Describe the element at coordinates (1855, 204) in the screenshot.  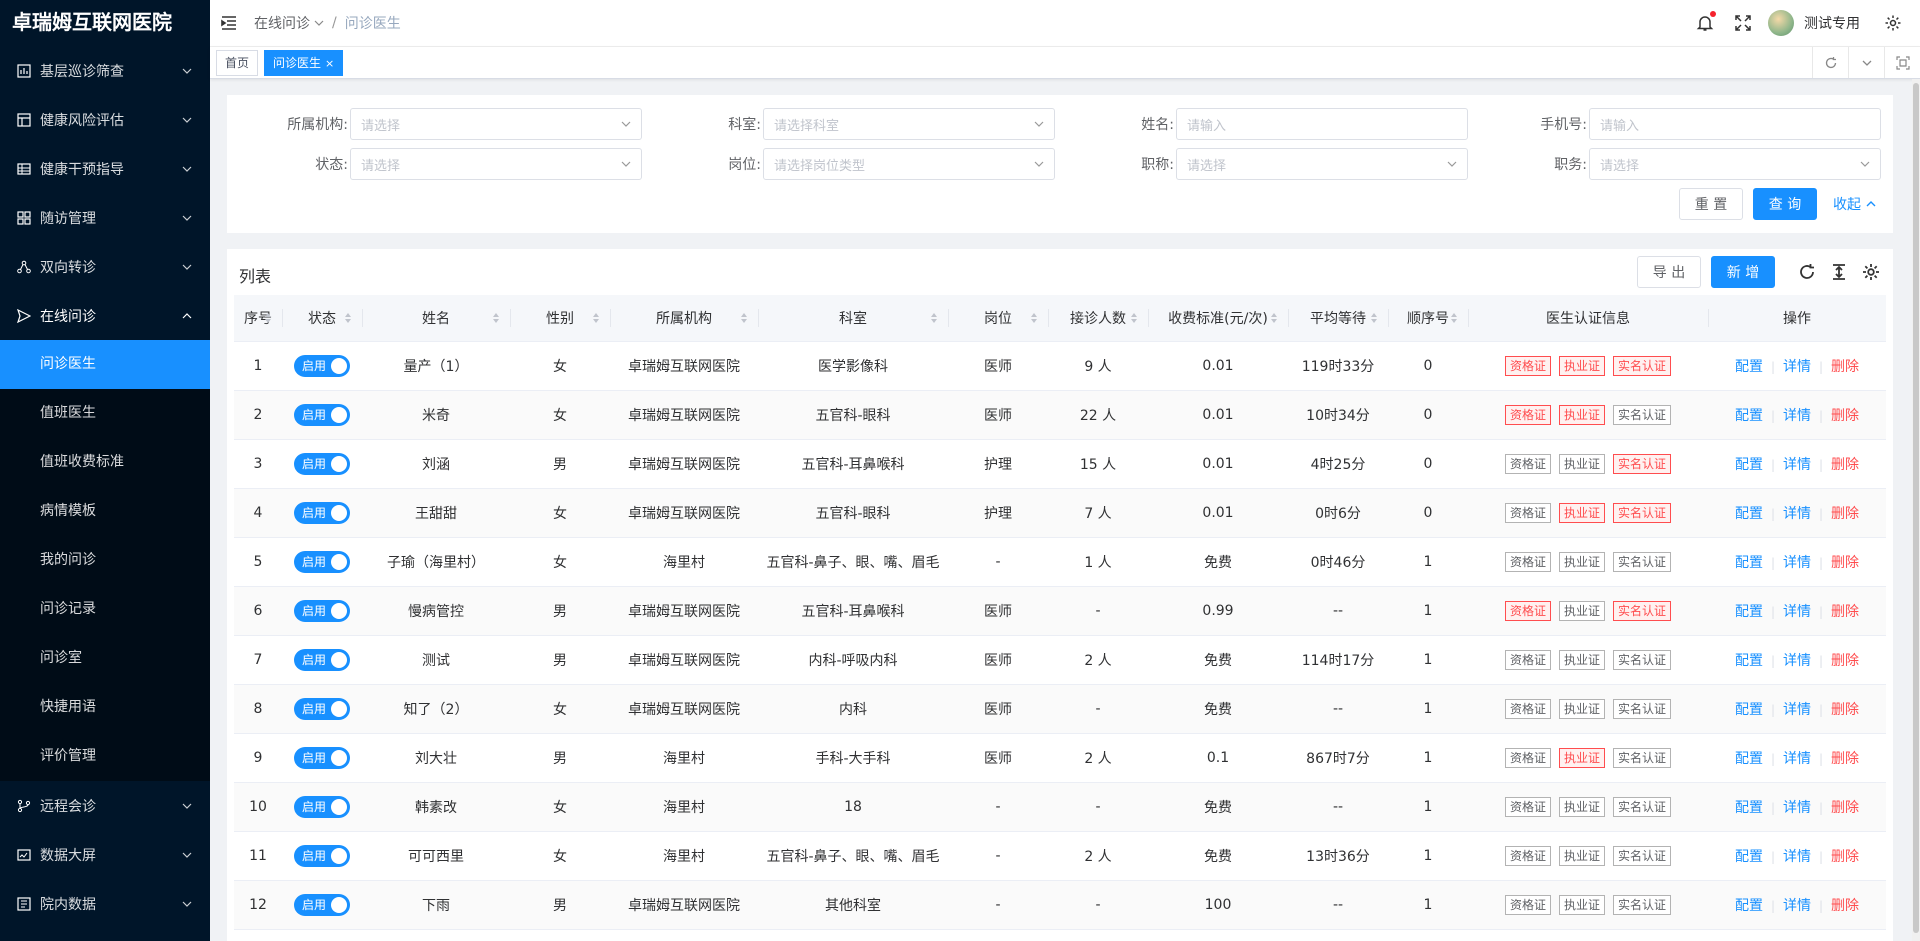
I see `collapse-link: 收起` at that location.